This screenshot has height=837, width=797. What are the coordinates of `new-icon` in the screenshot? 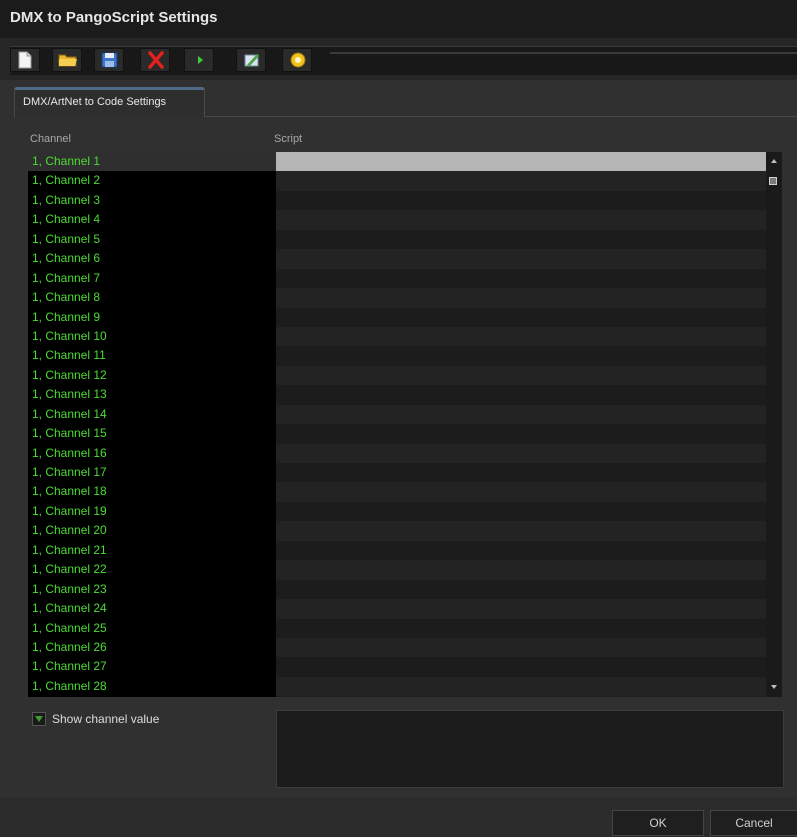 It's located at (25, 60).